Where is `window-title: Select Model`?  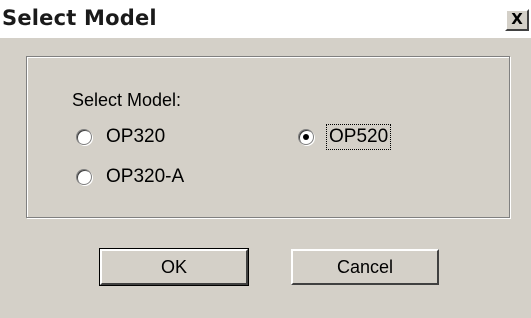 window-title: Select Model is located at coordinates (79, 18).